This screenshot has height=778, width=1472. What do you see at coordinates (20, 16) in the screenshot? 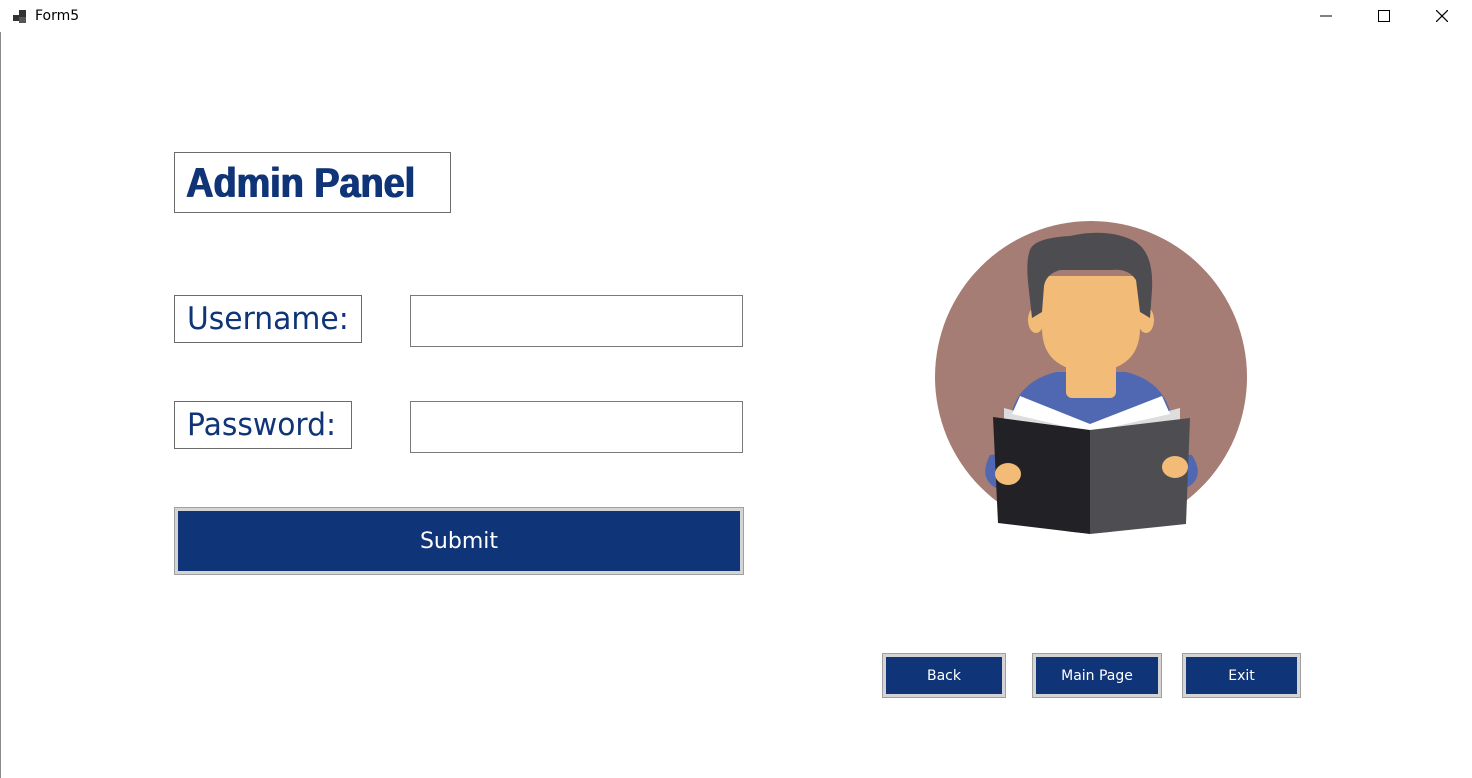
I see `app-window-icon` at bounding box center [20, 16].